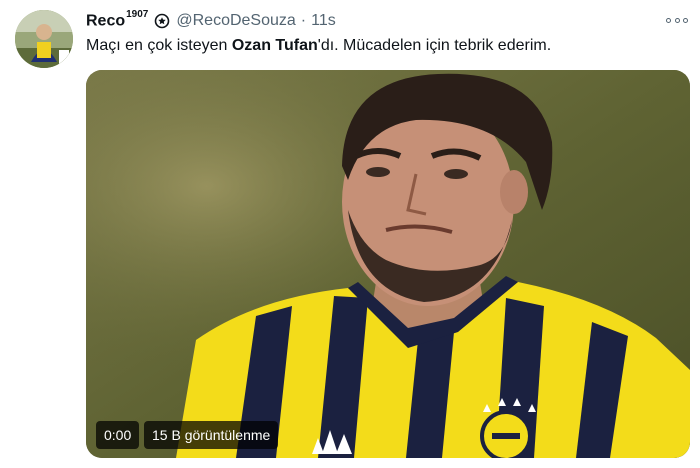 The height and width of the screenshot is (468, 700). Describe the element at coordinates (323, 21) in the screenshot. I see `tweet-timestamp: 11s` at that location.